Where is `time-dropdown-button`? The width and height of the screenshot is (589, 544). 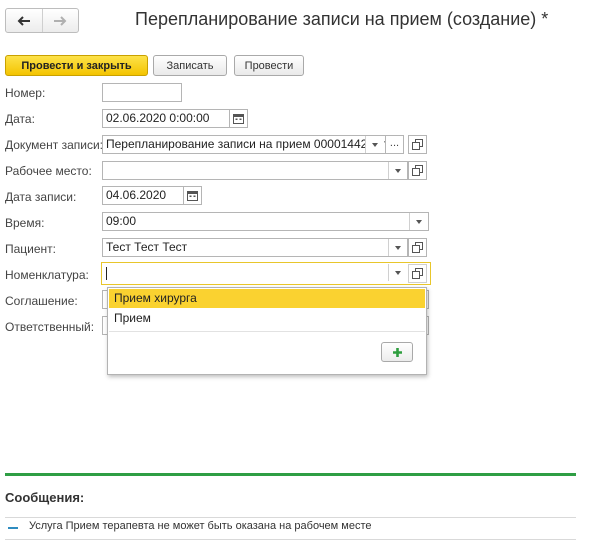
time-dropdown-button is located at coordinates (418, 221).